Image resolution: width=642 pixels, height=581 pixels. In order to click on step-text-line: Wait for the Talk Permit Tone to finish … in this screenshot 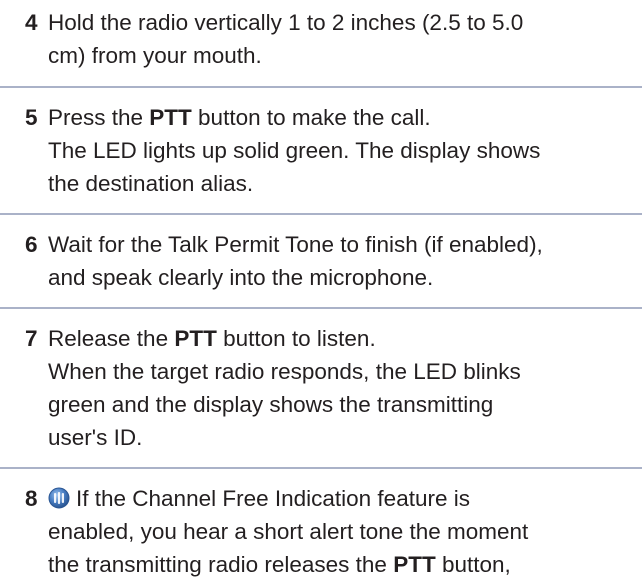, I will do `click(295, 244)`.